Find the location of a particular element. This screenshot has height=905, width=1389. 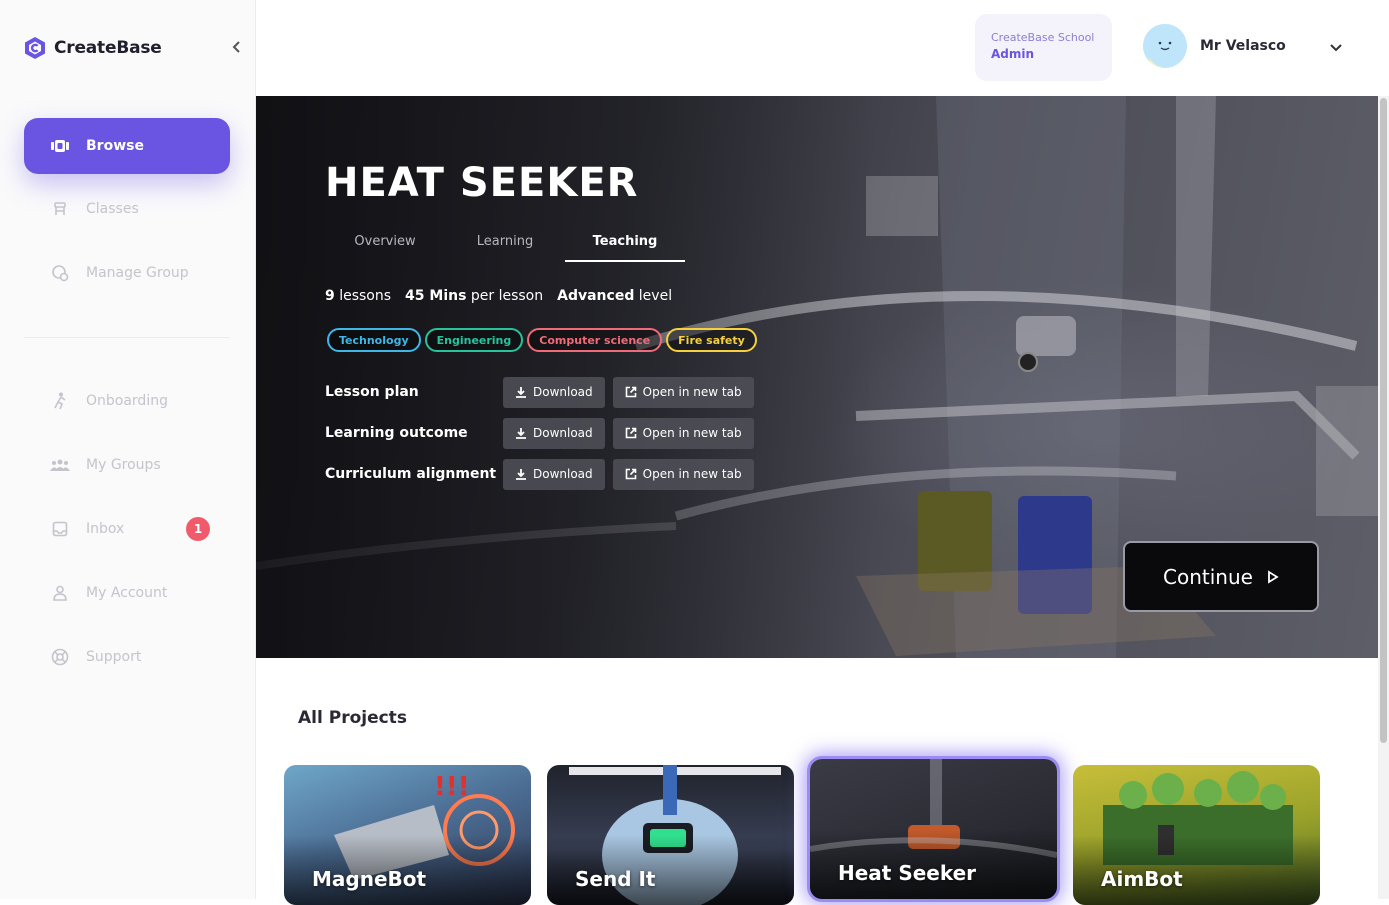

user-name: Mr Velasco is located at coordinates (1243, 46).